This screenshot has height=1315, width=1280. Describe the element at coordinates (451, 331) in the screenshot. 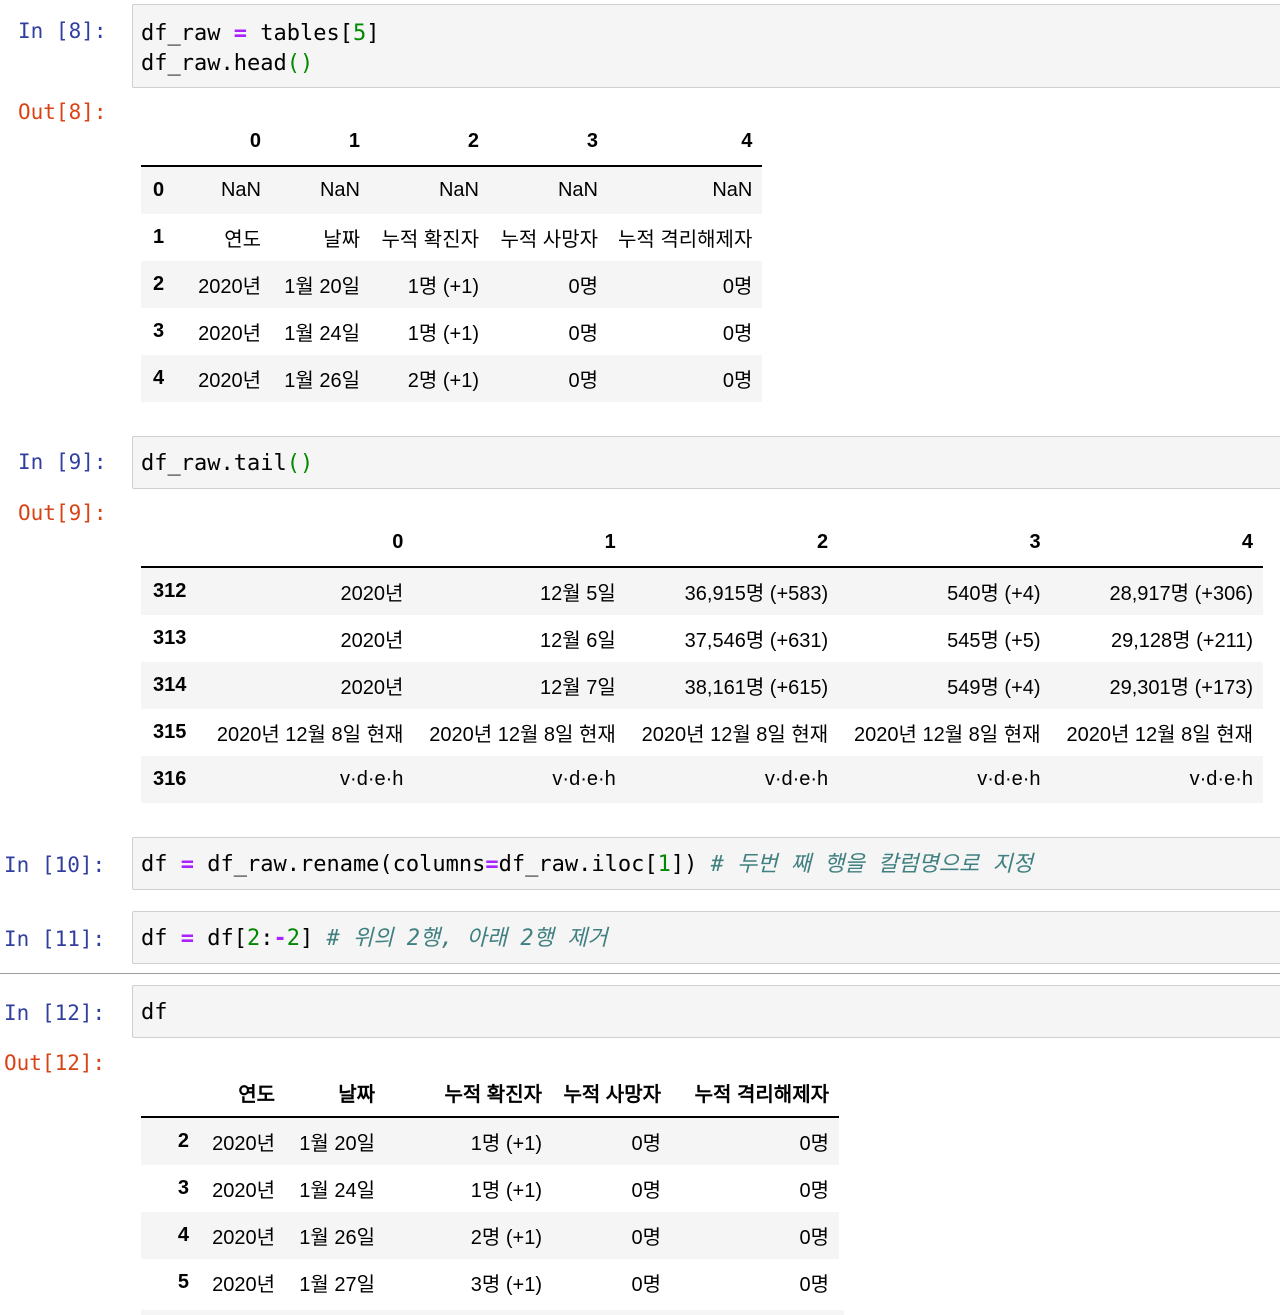

I see `table-row: 3 2020년 1월 24일 1명 (+1) 0명 0명` at that location.